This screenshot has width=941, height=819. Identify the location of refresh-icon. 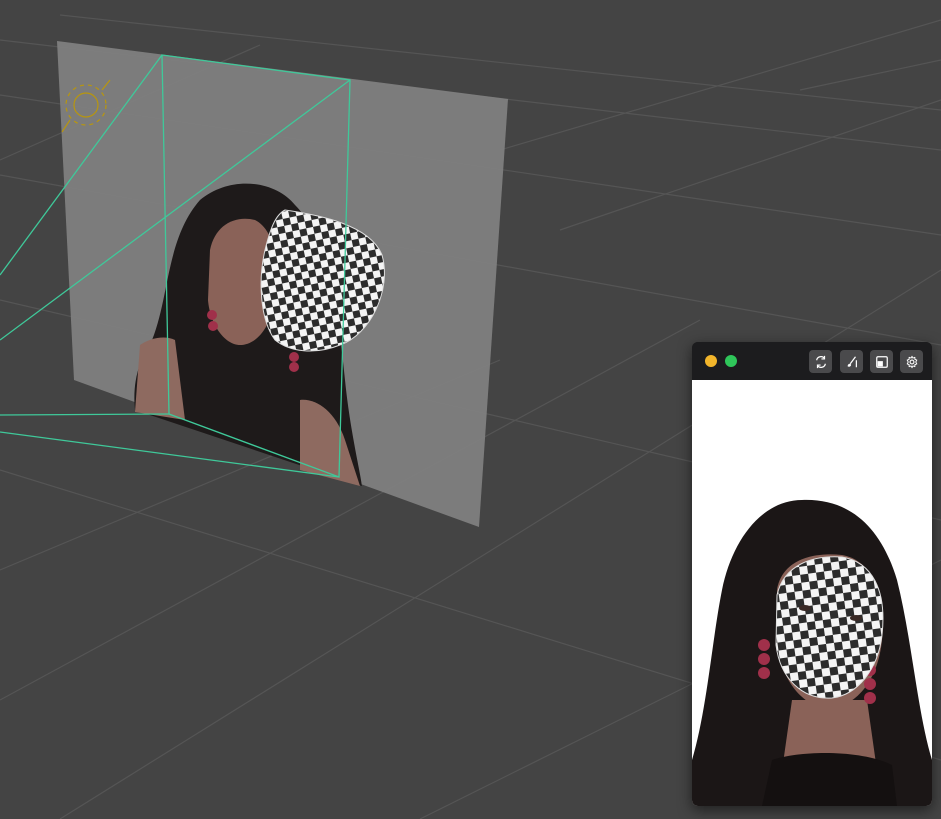
(820, 361).